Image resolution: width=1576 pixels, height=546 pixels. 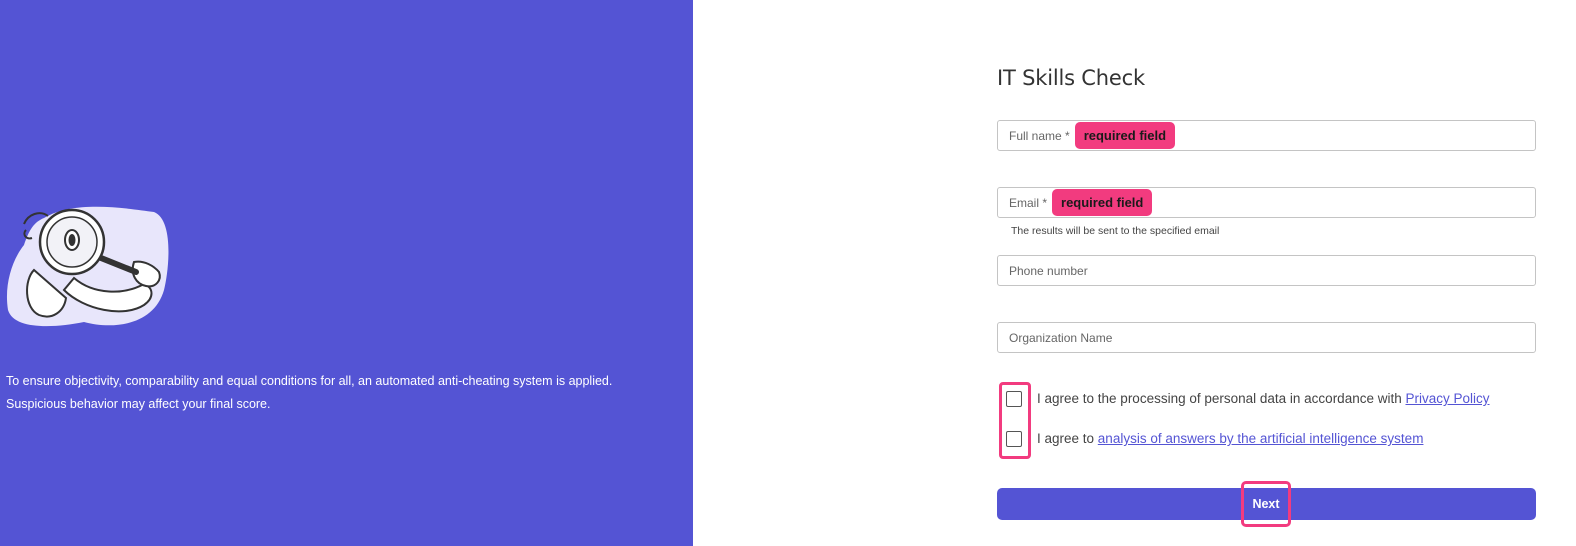 What do you see at coordinates (1266, 135) in the screenshot?
I see `full-name-input: Full name * required field` at bounding box center [1266, 135].